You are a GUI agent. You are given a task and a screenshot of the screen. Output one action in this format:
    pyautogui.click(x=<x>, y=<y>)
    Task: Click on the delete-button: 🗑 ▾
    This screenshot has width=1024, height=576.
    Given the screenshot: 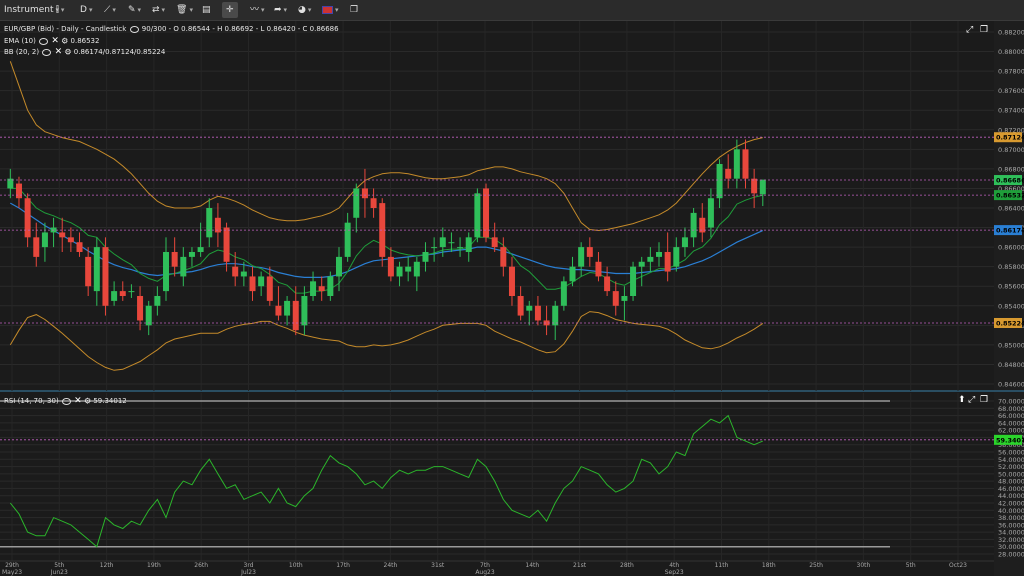 What is the action you would take?
    pyautogui.click(x=184, y=10)
    